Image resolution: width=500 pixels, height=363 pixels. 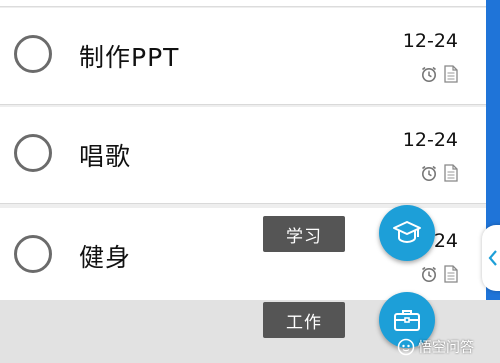 I want to click on task-title: 制作PPT, so click(x=129, y=57).